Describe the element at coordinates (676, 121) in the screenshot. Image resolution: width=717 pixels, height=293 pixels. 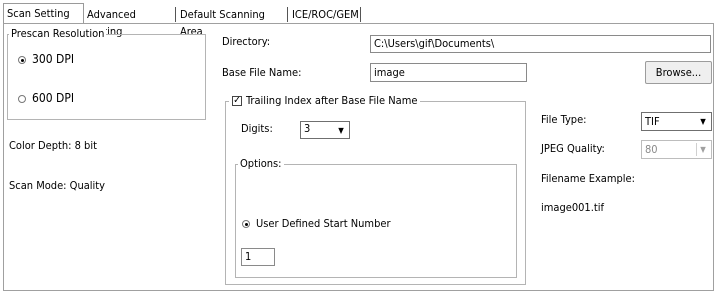
I see `file-type-select: TIF ▼` at that location.